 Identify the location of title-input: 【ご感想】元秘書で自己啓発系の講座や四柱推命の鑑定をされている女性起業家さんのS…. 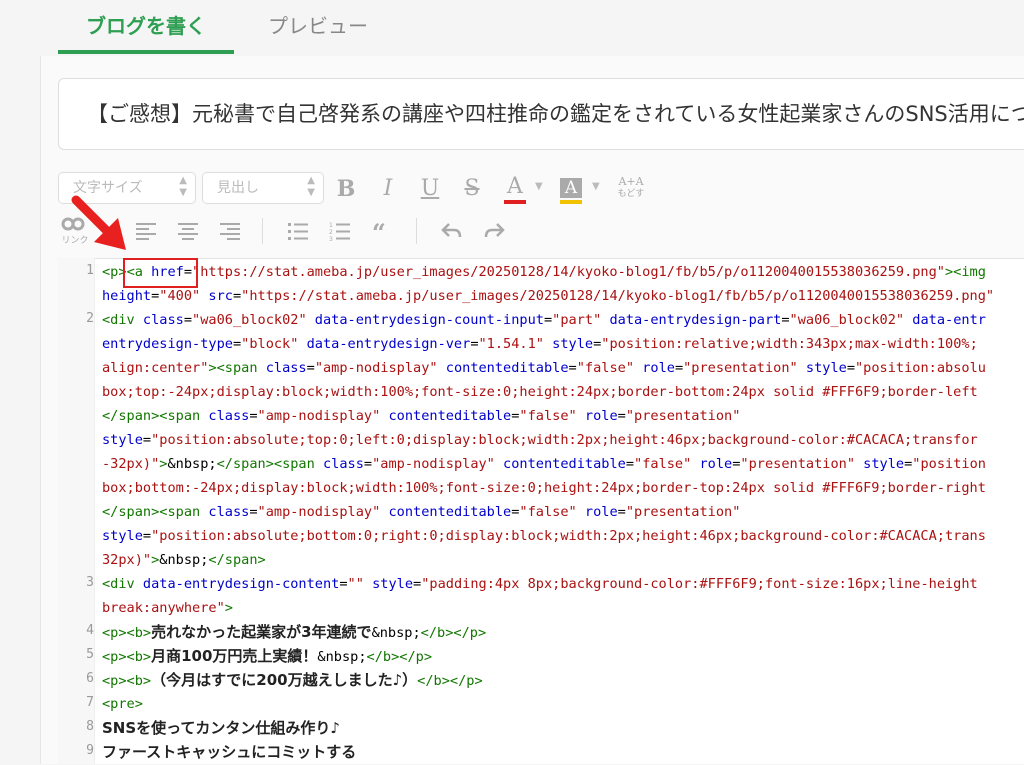
(541, 114).